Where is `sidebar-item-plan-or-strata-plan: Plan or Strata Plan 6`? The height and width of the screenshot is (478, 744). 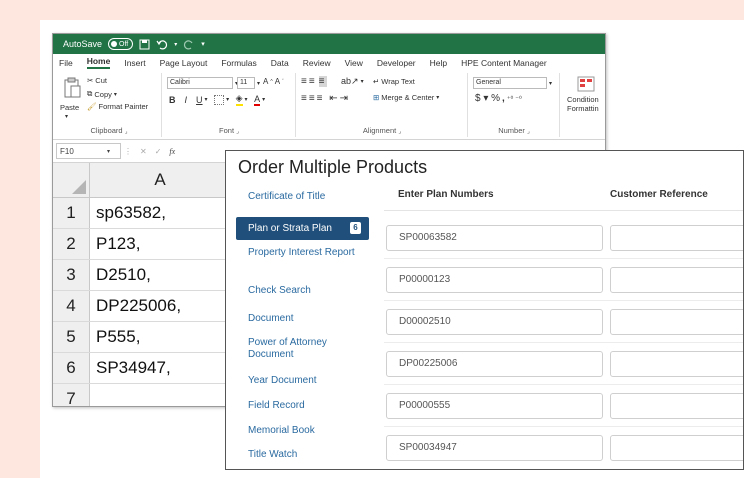
sidebar-item-plan-or-strata-plan: Plan or Strata Plan 6 is located at coordinates (302, 228).